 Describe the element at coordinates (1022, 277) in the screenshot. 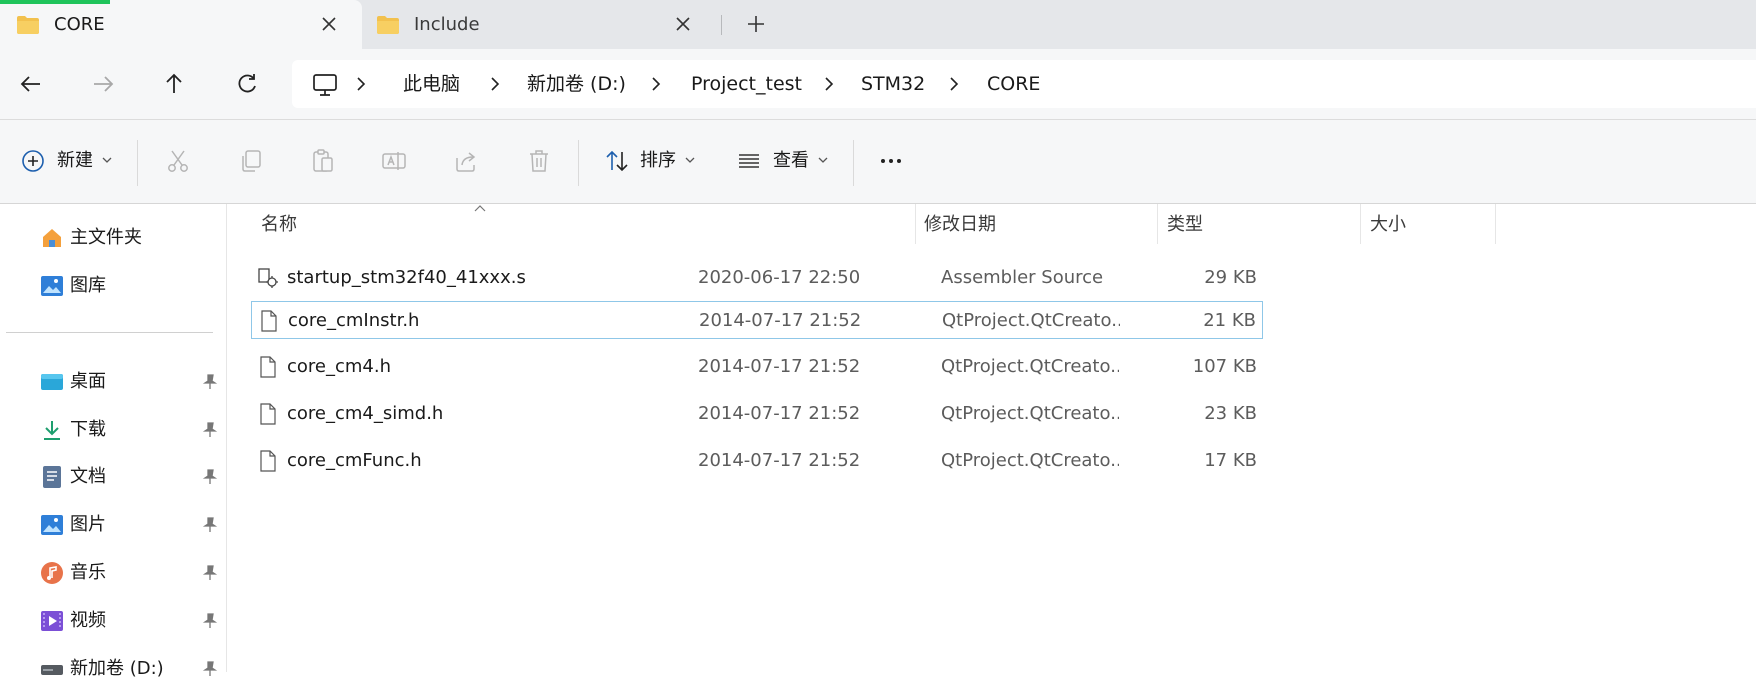

I see `file-type: Assembler Source` at that location.